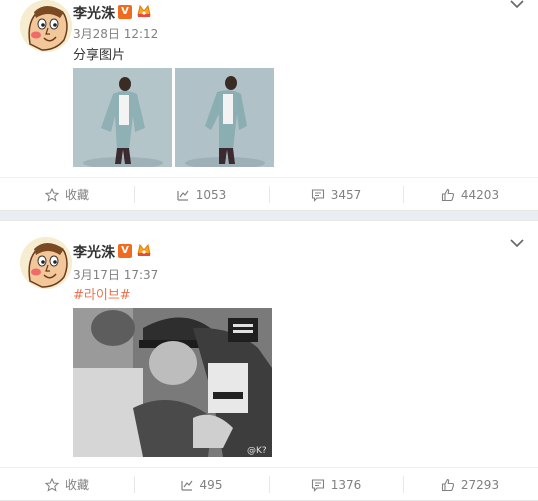  Describe the element at coordinates (211, 194) in the screenshot. I see `repost-count: 1053` at that location.